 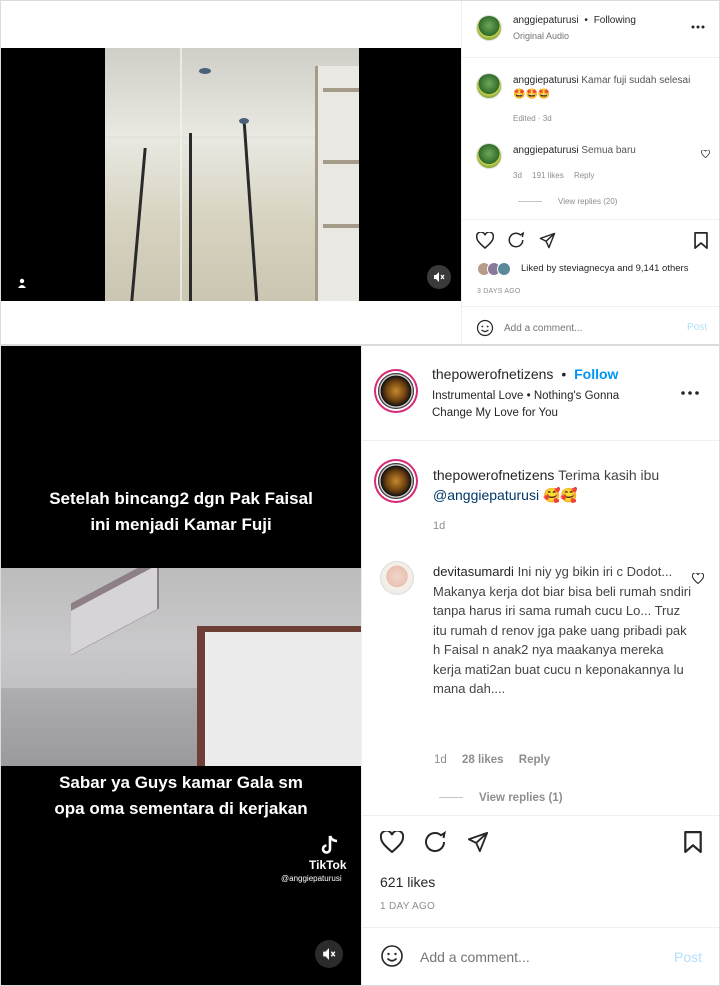 I want to click on comment-mention: @anggiepaturusi, so click(x=486, y=495).